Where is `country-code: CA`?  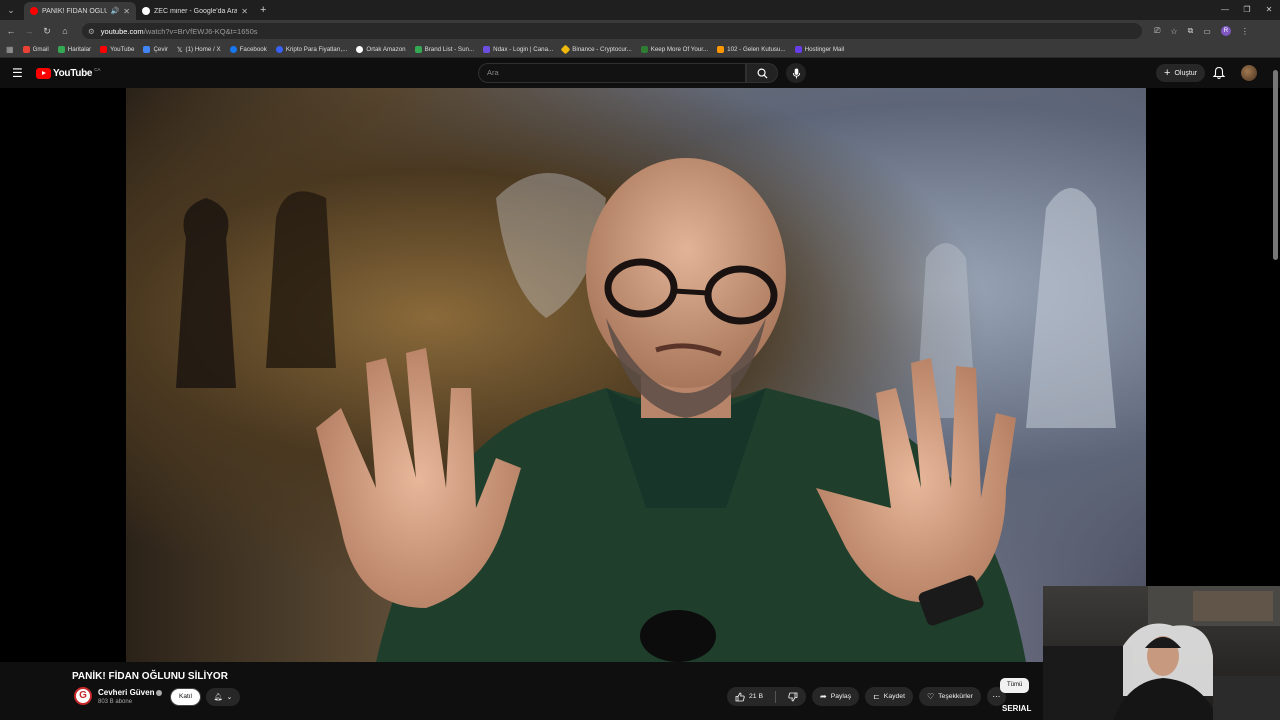 country-code: CA is located at coordinates (97, 69).